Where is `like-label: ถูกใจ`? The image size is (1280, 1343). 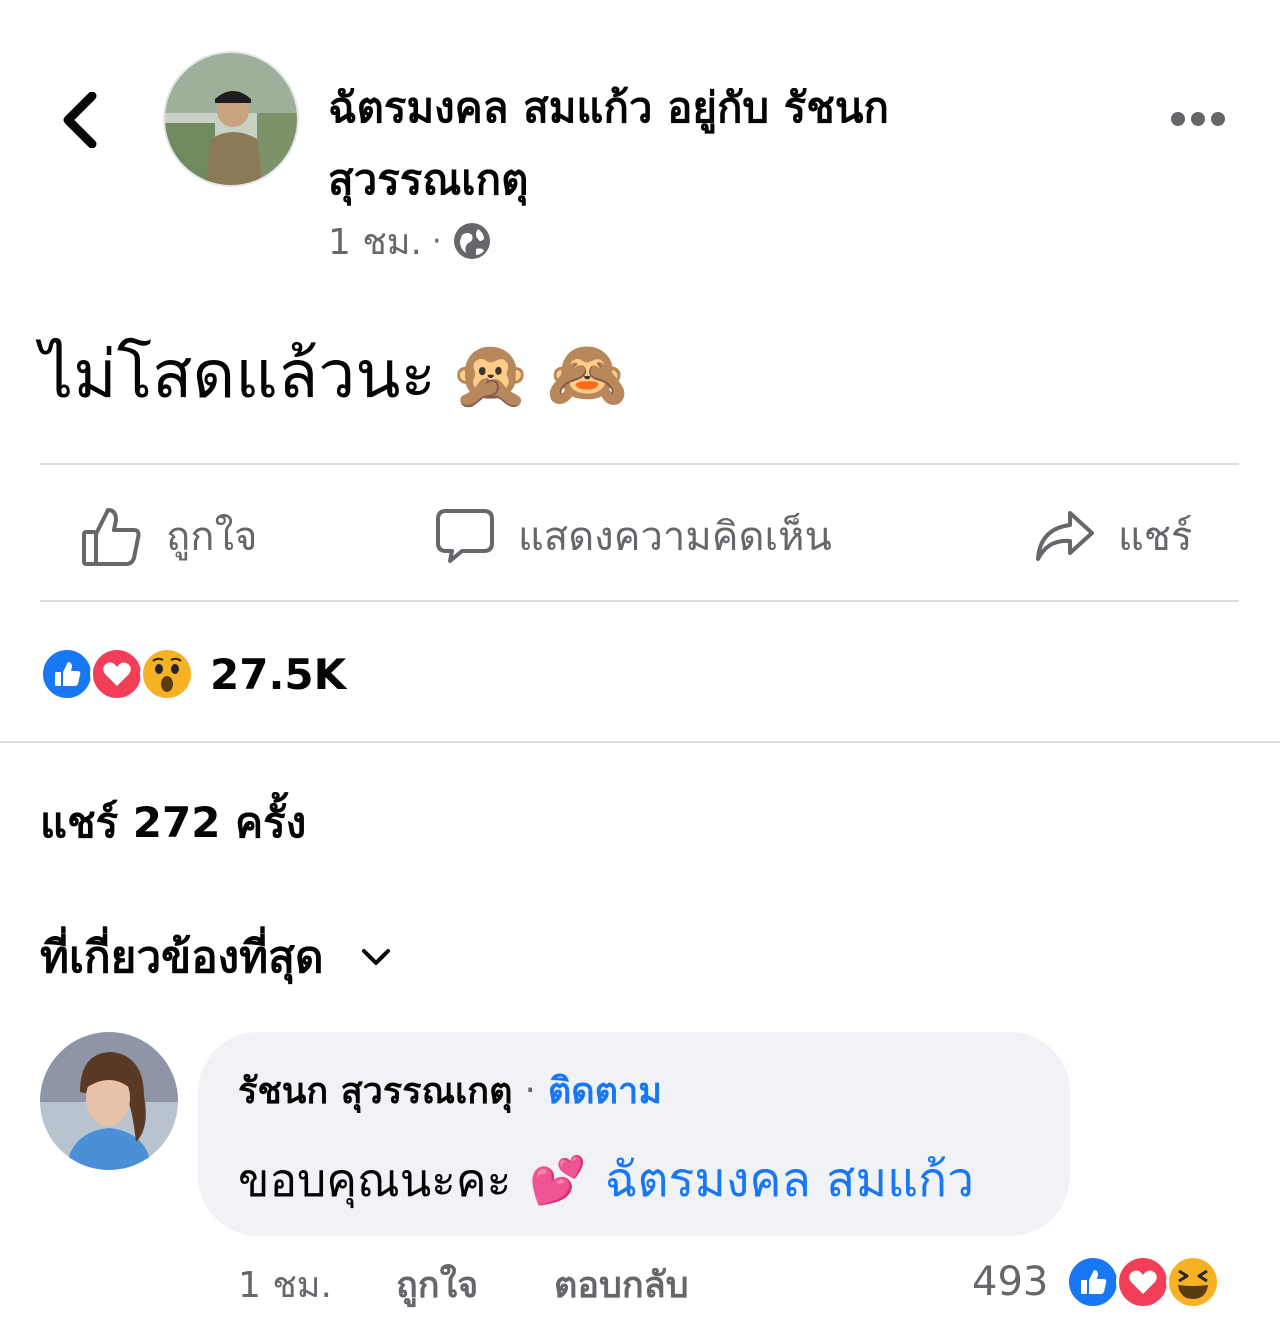
like-label: ถูกใจ is located at coordinates (212, 537).